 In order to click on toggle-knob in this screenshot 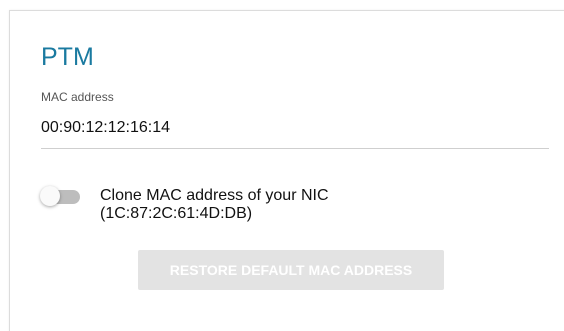, I will do `click(50, 196)`.